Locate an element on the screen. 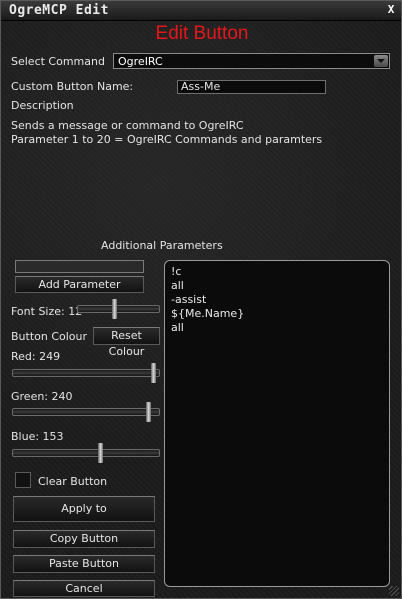 The image size is (402, 599). green-slider-thumb is located at coordinates (148, 412).